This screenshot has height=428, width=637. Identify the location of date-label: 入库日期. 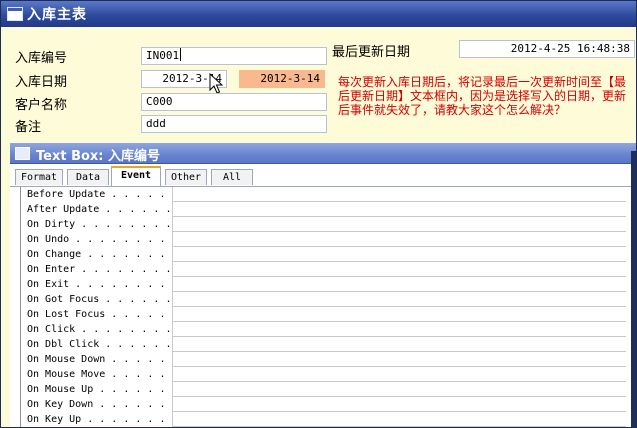
(41, 82).